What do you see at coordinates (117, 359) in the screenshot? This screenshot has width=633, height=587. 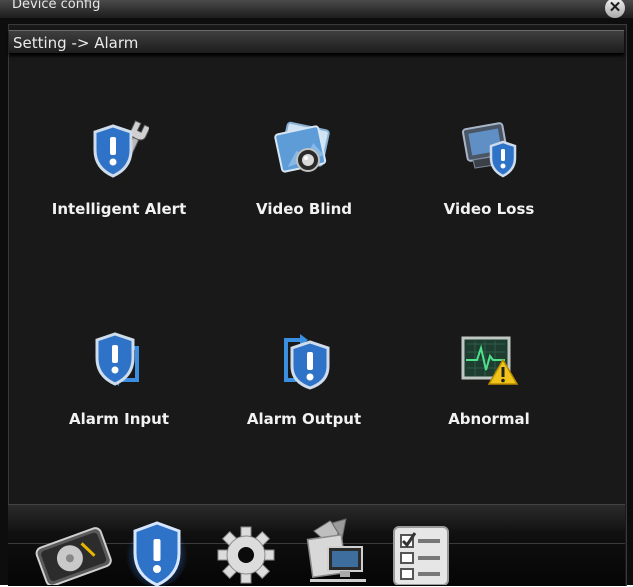 I see `shield-arrow-in-icon` at bounding box center [117, 359].